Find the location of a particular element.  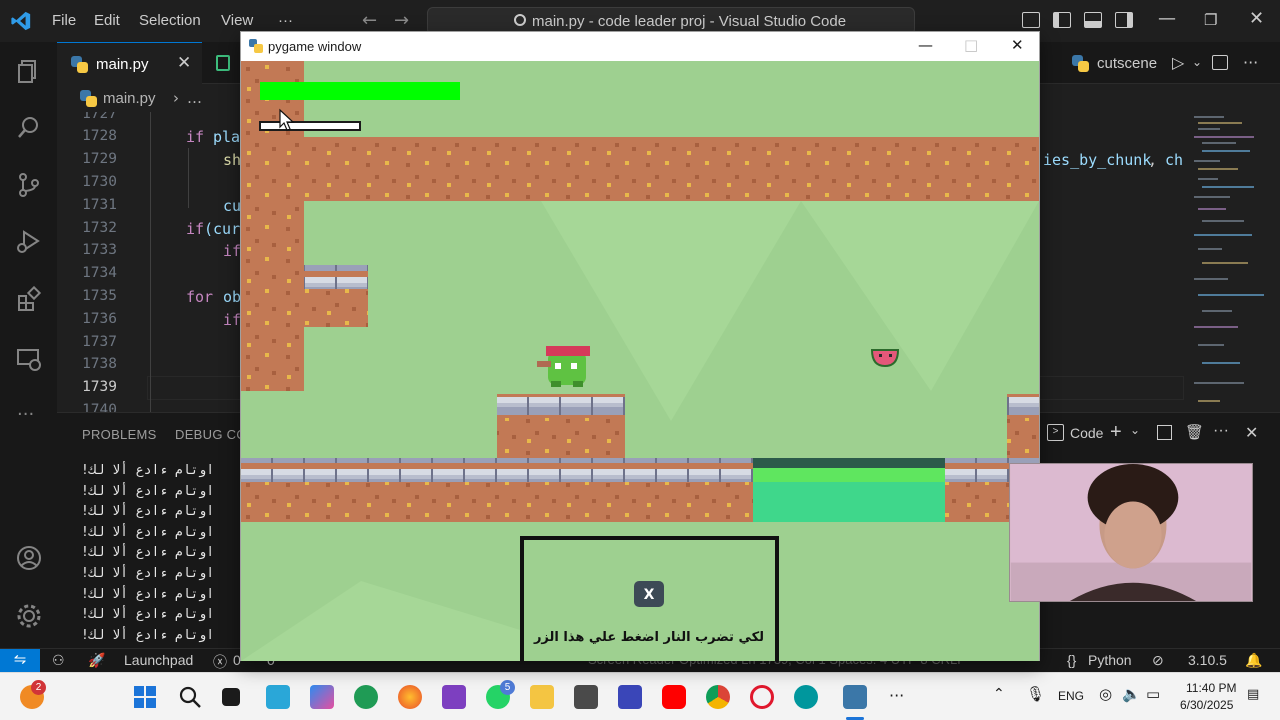

extensions-icon is located at coordinates (29, 299).